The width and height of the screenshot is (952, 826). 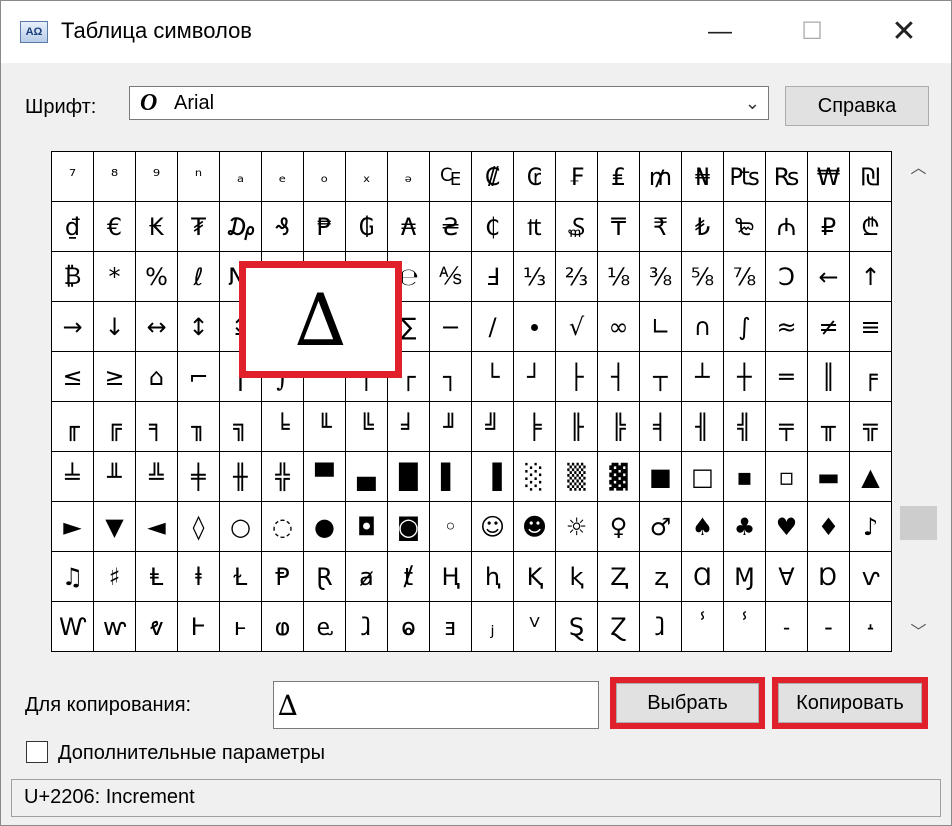 What do you see at coordinates (367, 627) in the screenshot?
I see `char-cell: ⱹ` at bounding box center [367, 627].